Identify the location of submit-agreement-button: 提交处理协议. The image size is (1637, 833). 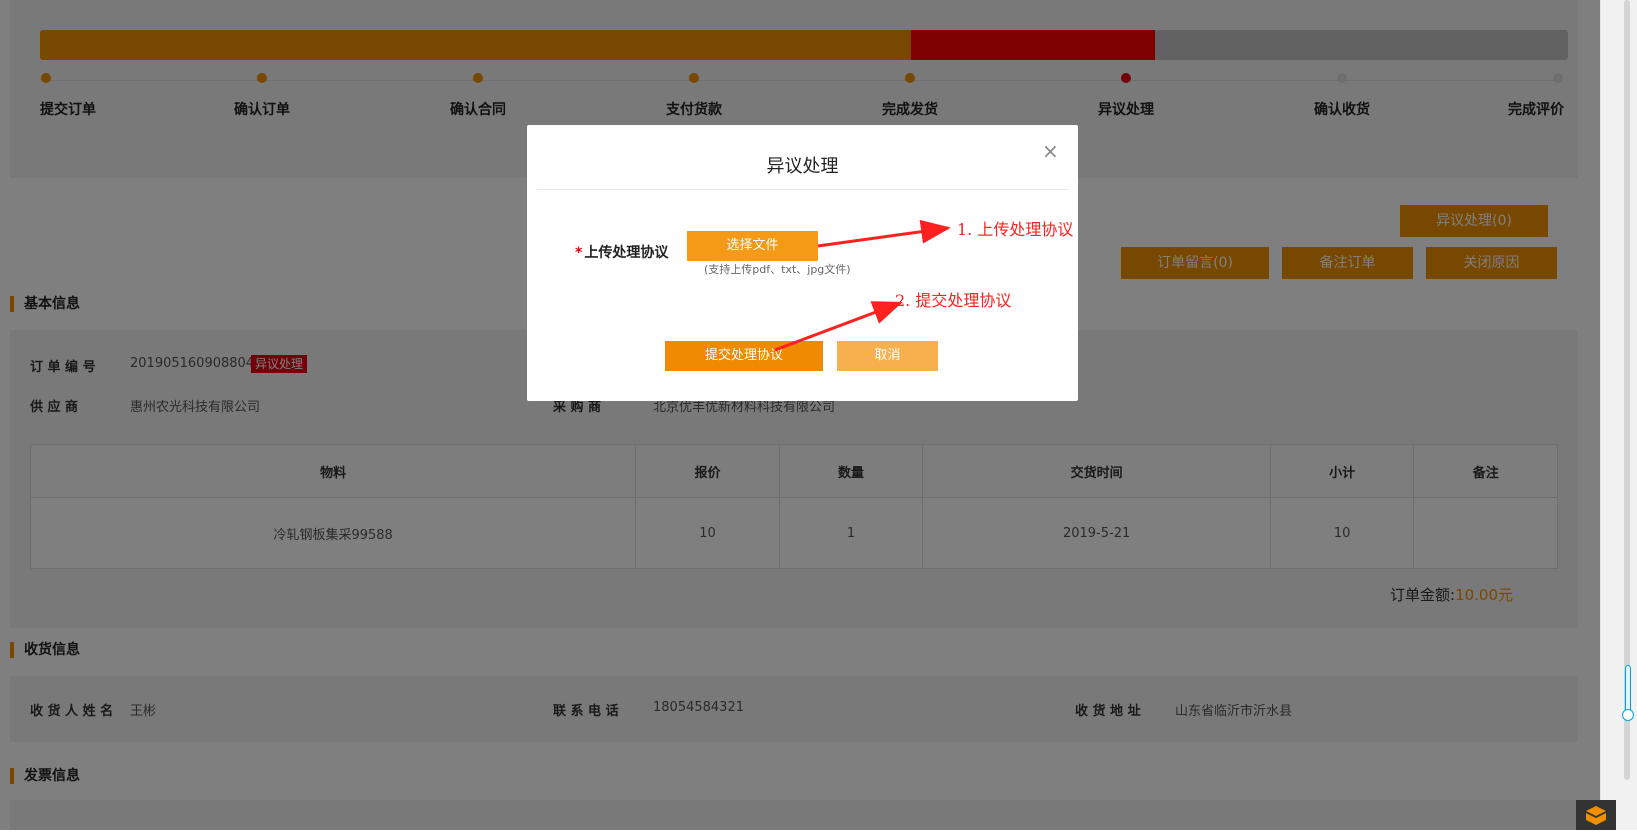
(744, 356).